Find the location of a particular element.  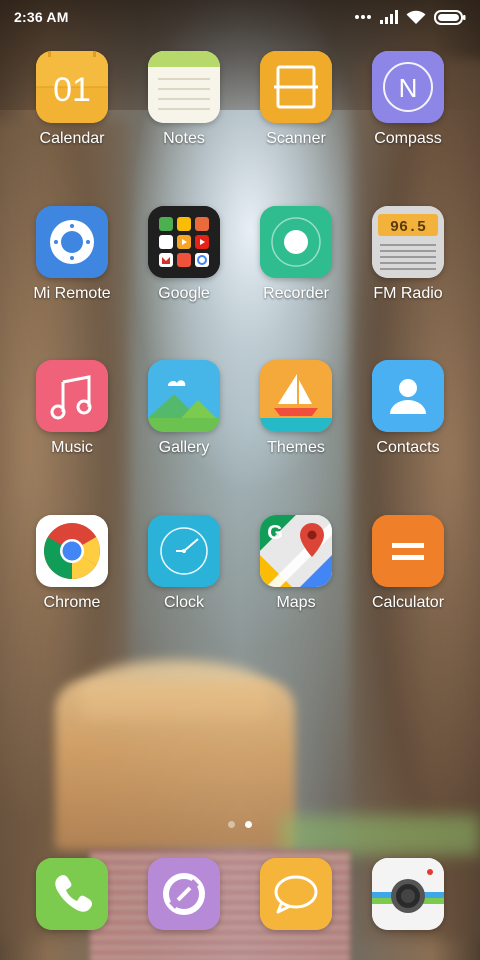

radio-frequency: 96.5 is located at coordinates (408, 227).